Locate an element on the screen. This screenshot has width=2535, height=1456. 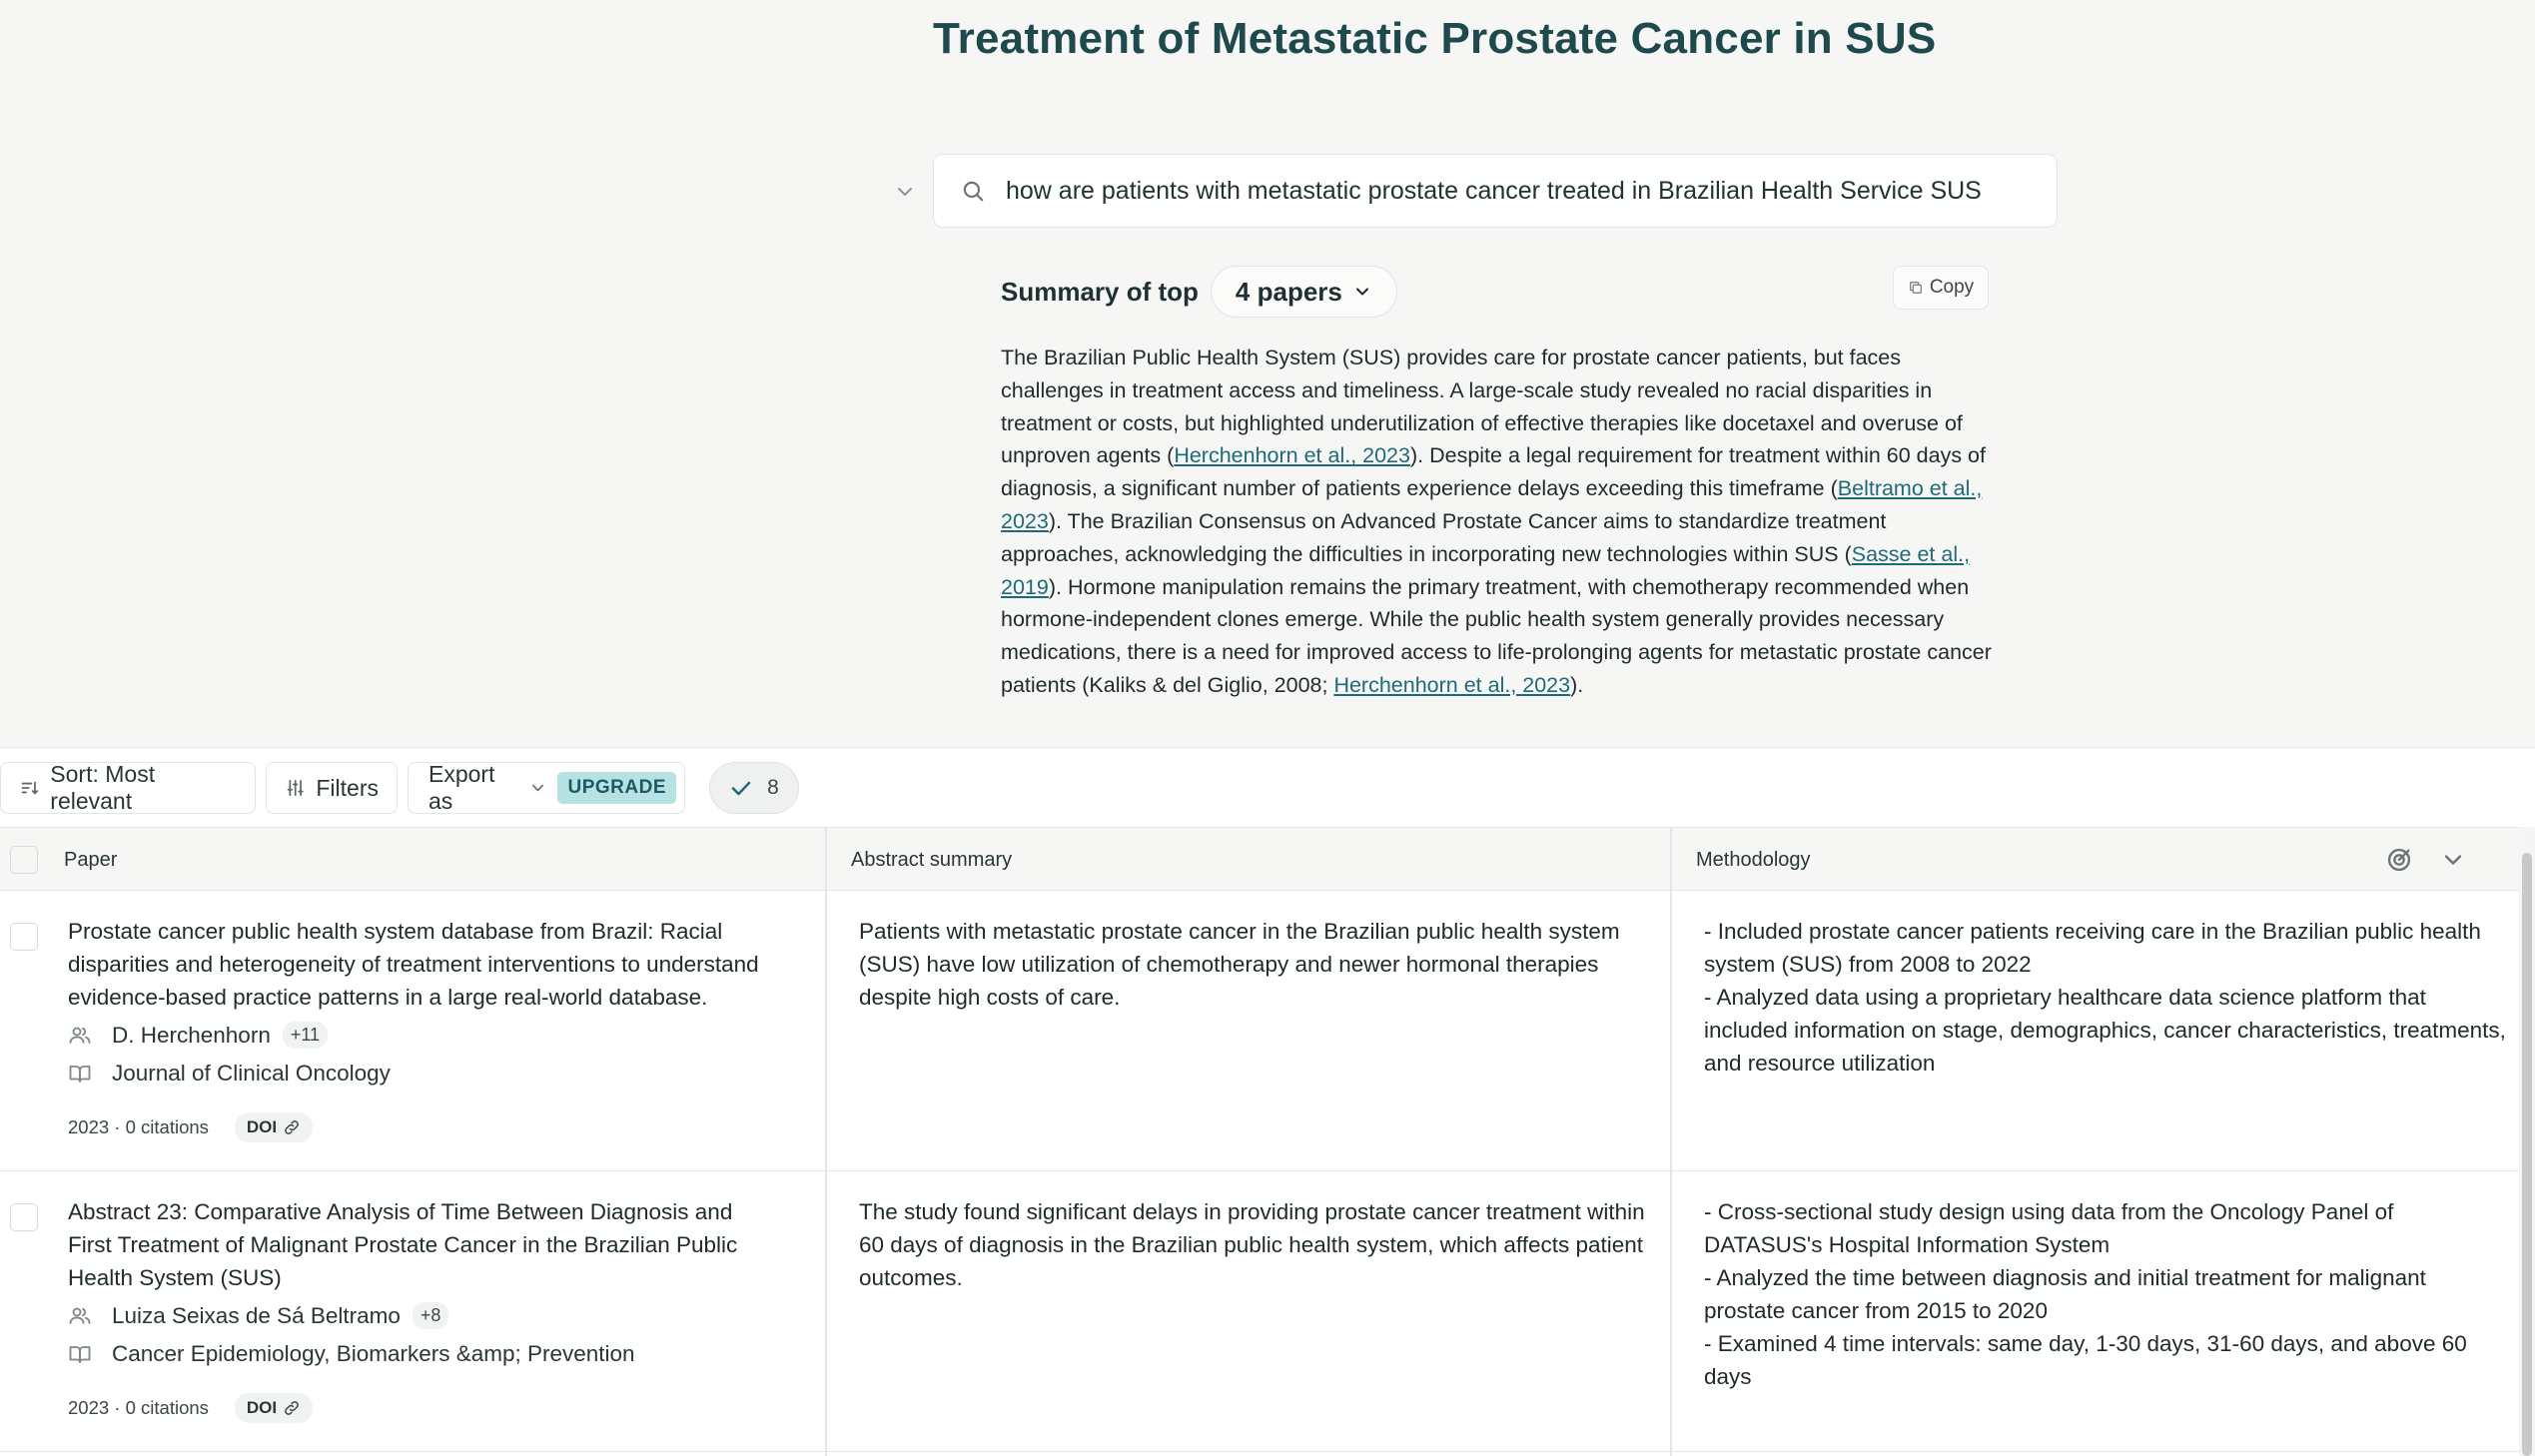
papers-selector-label: 4 papers is located at coordinates (1288, 291).